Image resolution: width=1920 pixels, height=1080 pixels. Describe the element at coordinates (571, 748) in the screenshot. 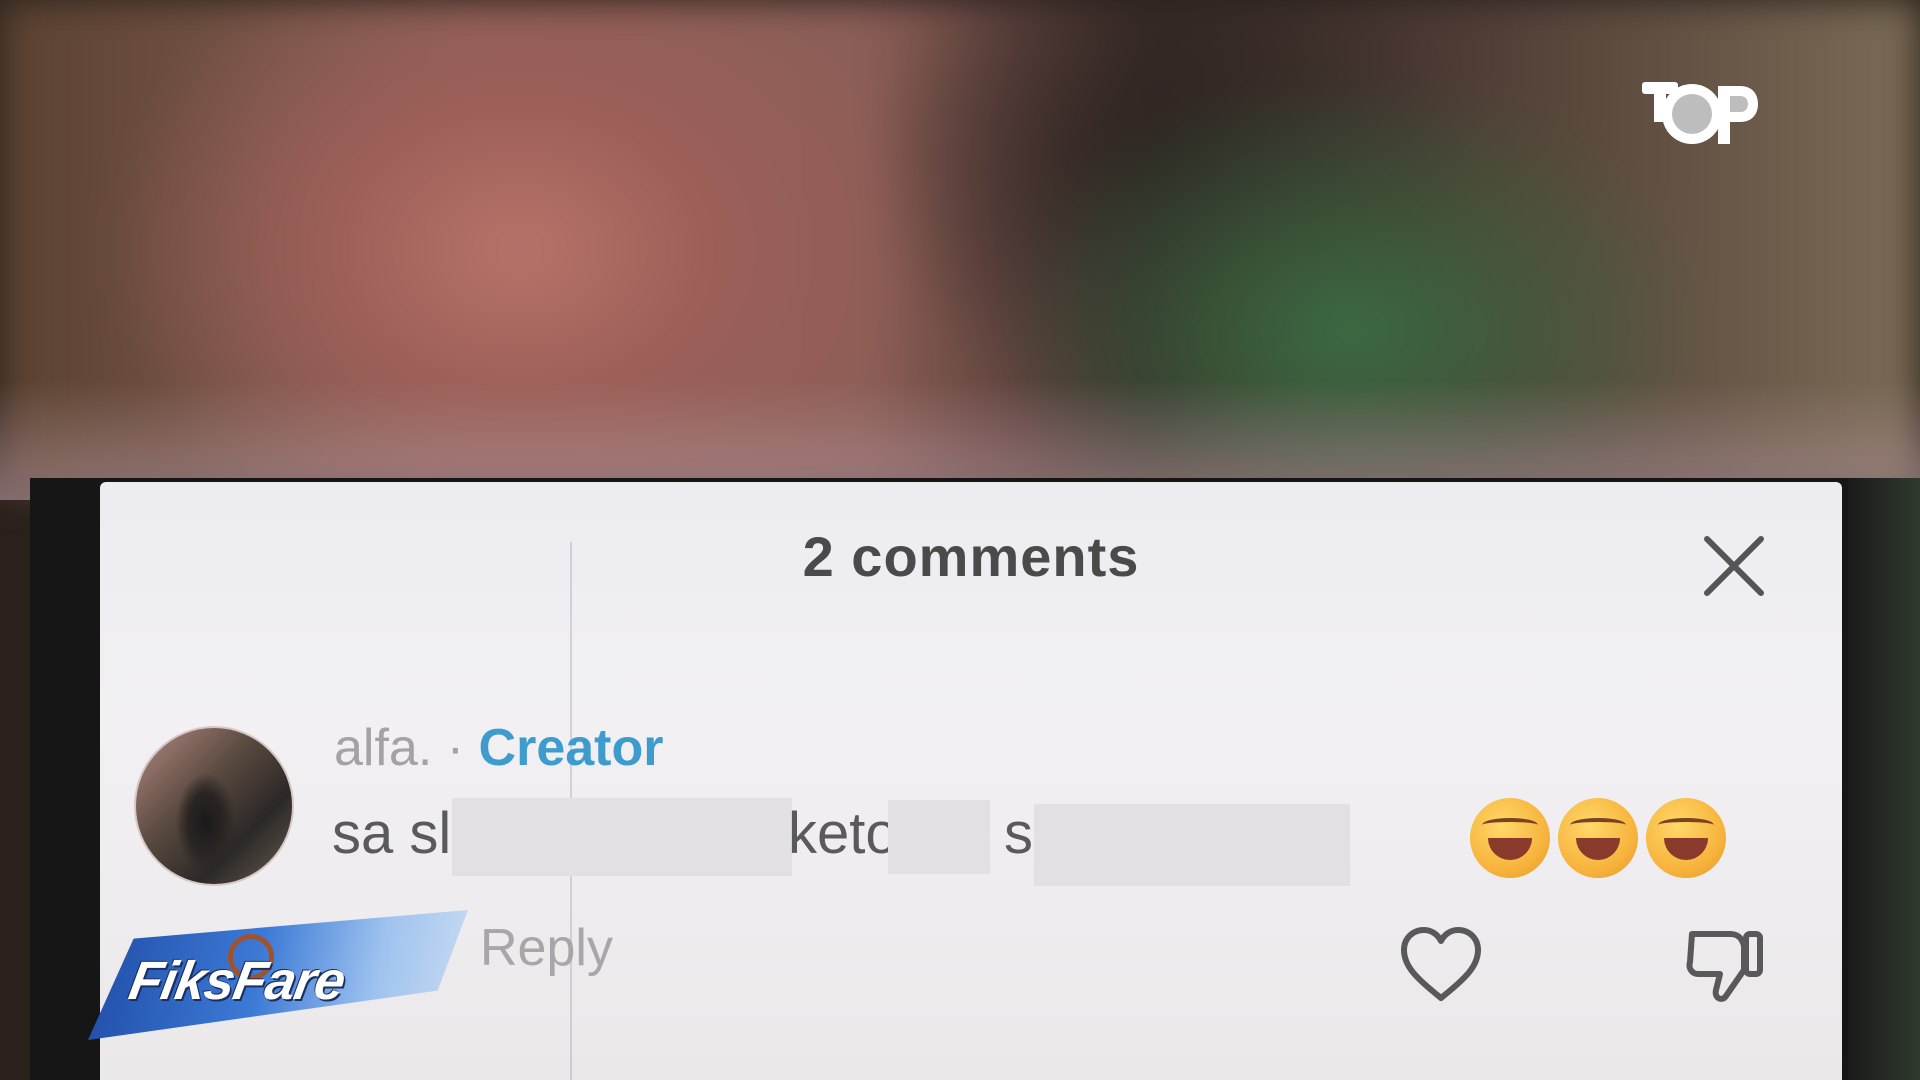

I see `creator-badge: Creator` at that location.